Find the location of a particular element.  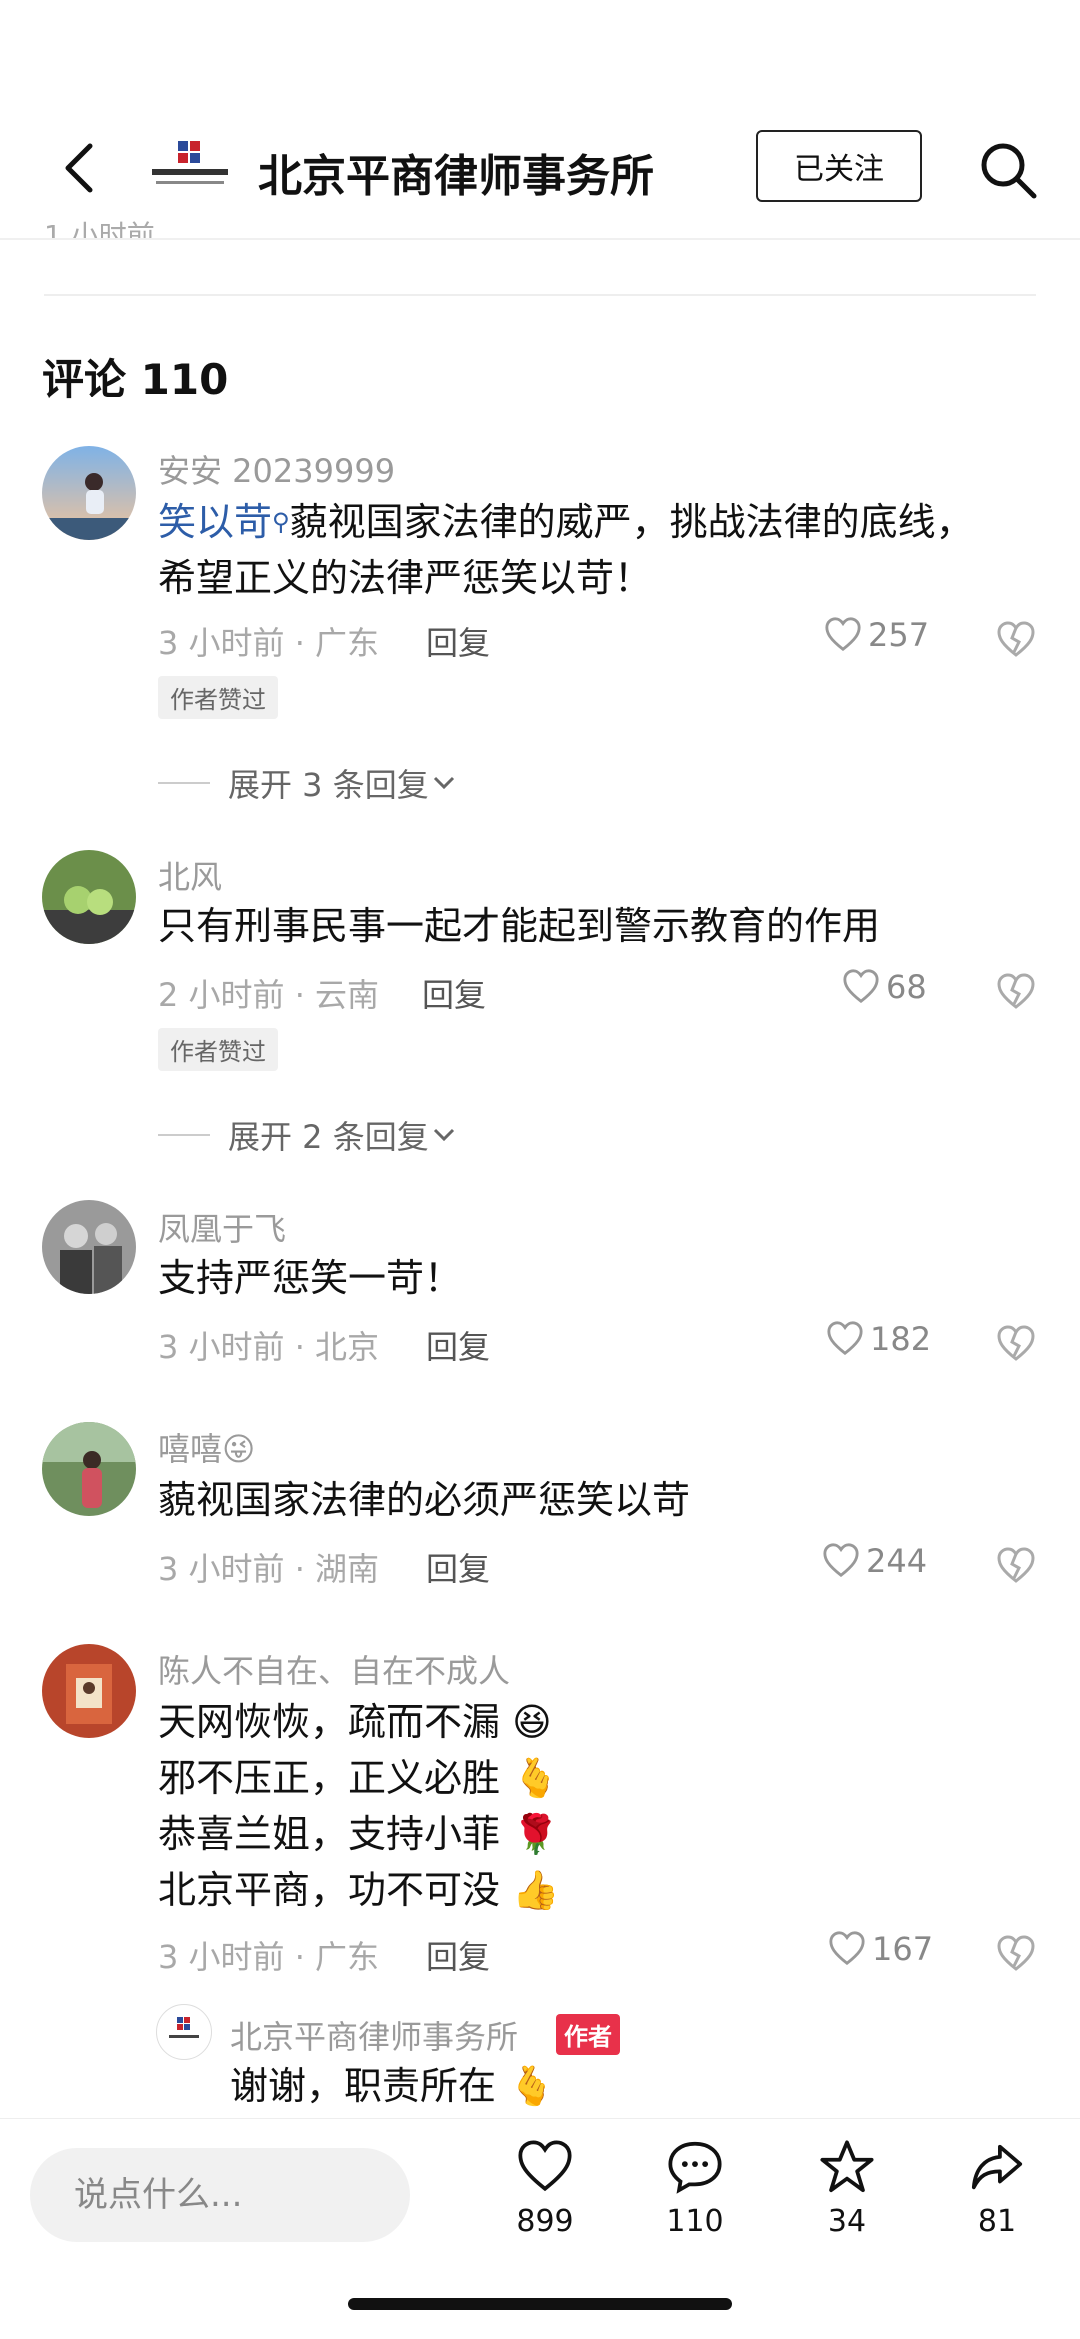

comment-username: 凤凰于飞 is located at coordinates (222, 1227).